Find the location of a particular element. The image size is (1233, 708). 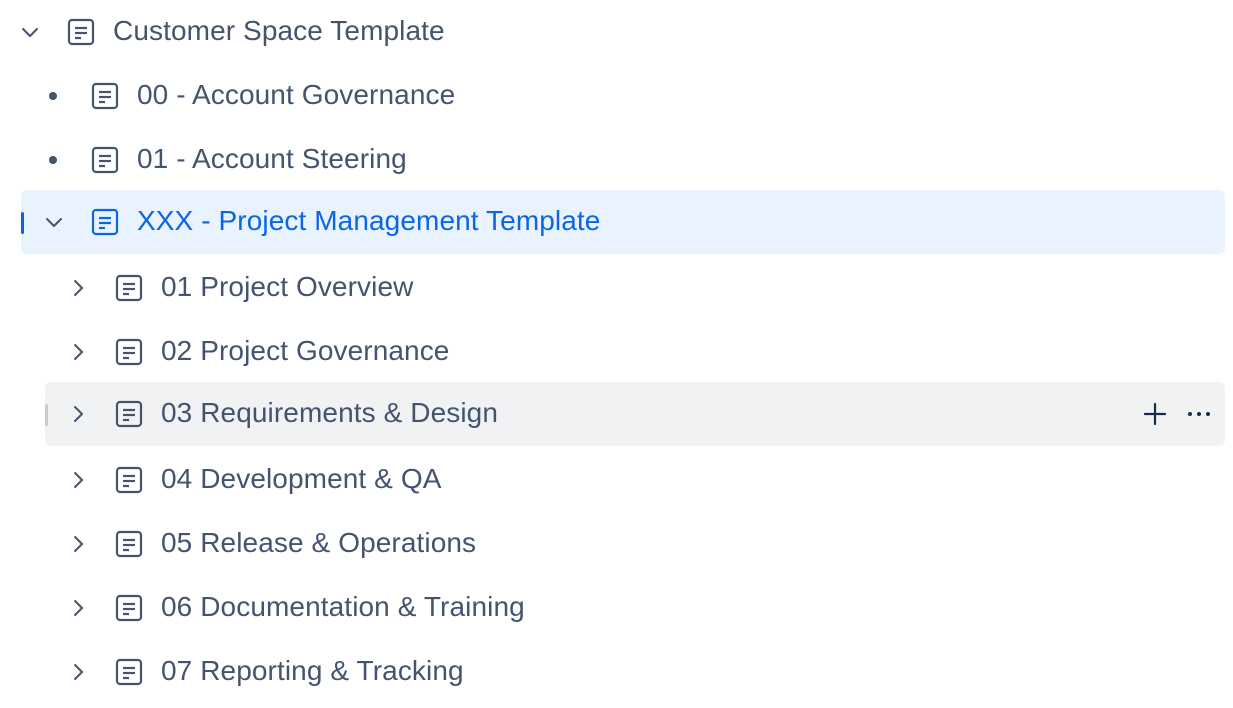

tree-item-project-overview: 01 Project Overview is located at coordinates (616, 288).